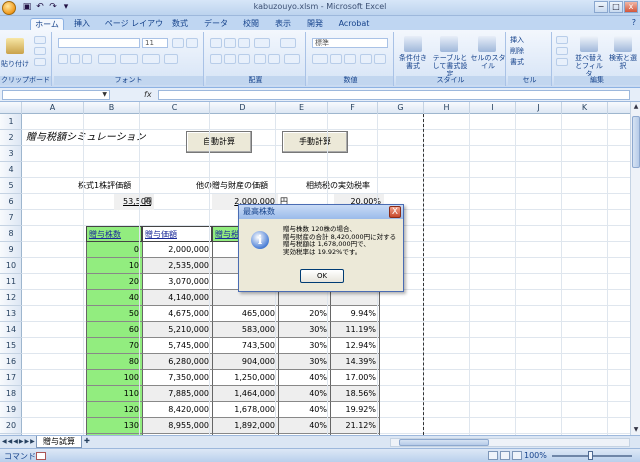 This screenshot has height=462, width=640. Describe the element at coordinates (562, 51) in the screenshot. I see `fill-icon` at that location.